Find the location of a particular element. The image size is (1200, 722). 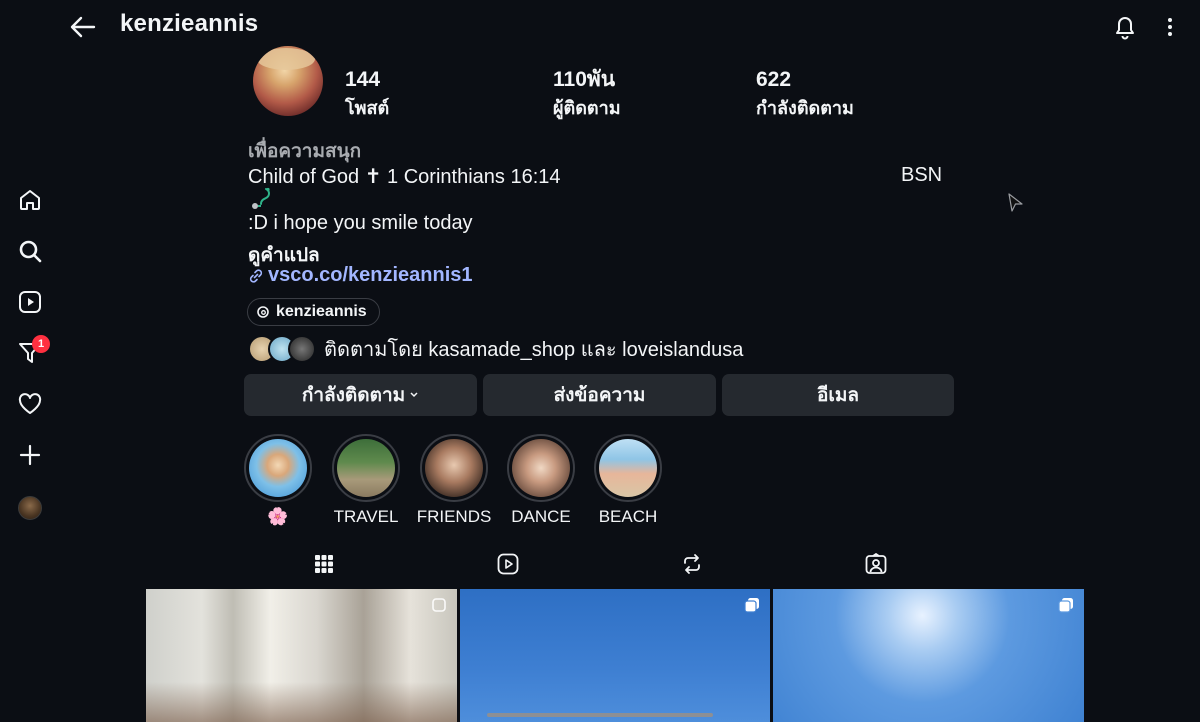

single-post-icon is located at coordinates (439, 605).